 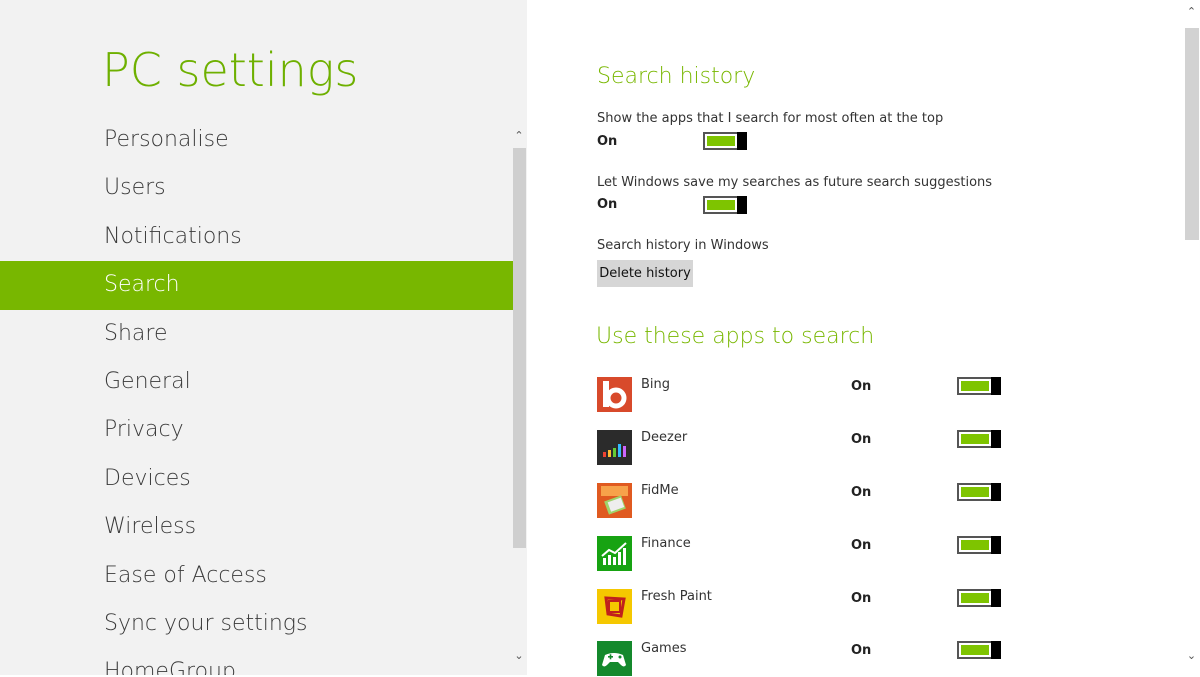 I want to click on save-searches-toggle, so click(x=725, y=205).